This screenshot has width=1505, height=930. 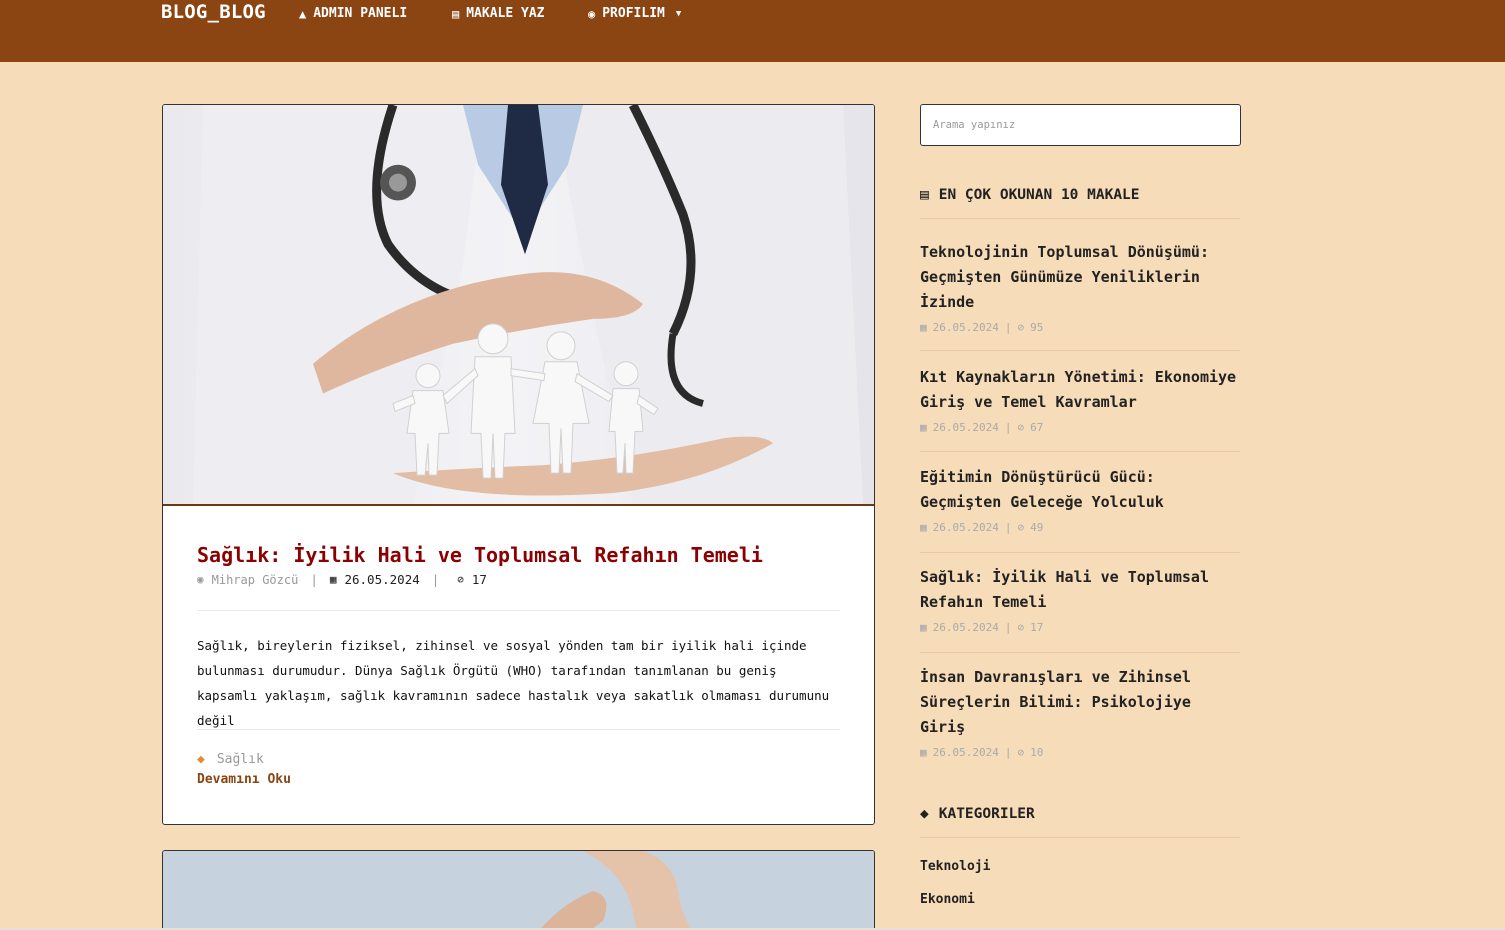 What do you see at coordinates (382, 579) in the screenshot?
I see `post-date: 26.05.2024` at bounding box center [382, 579].